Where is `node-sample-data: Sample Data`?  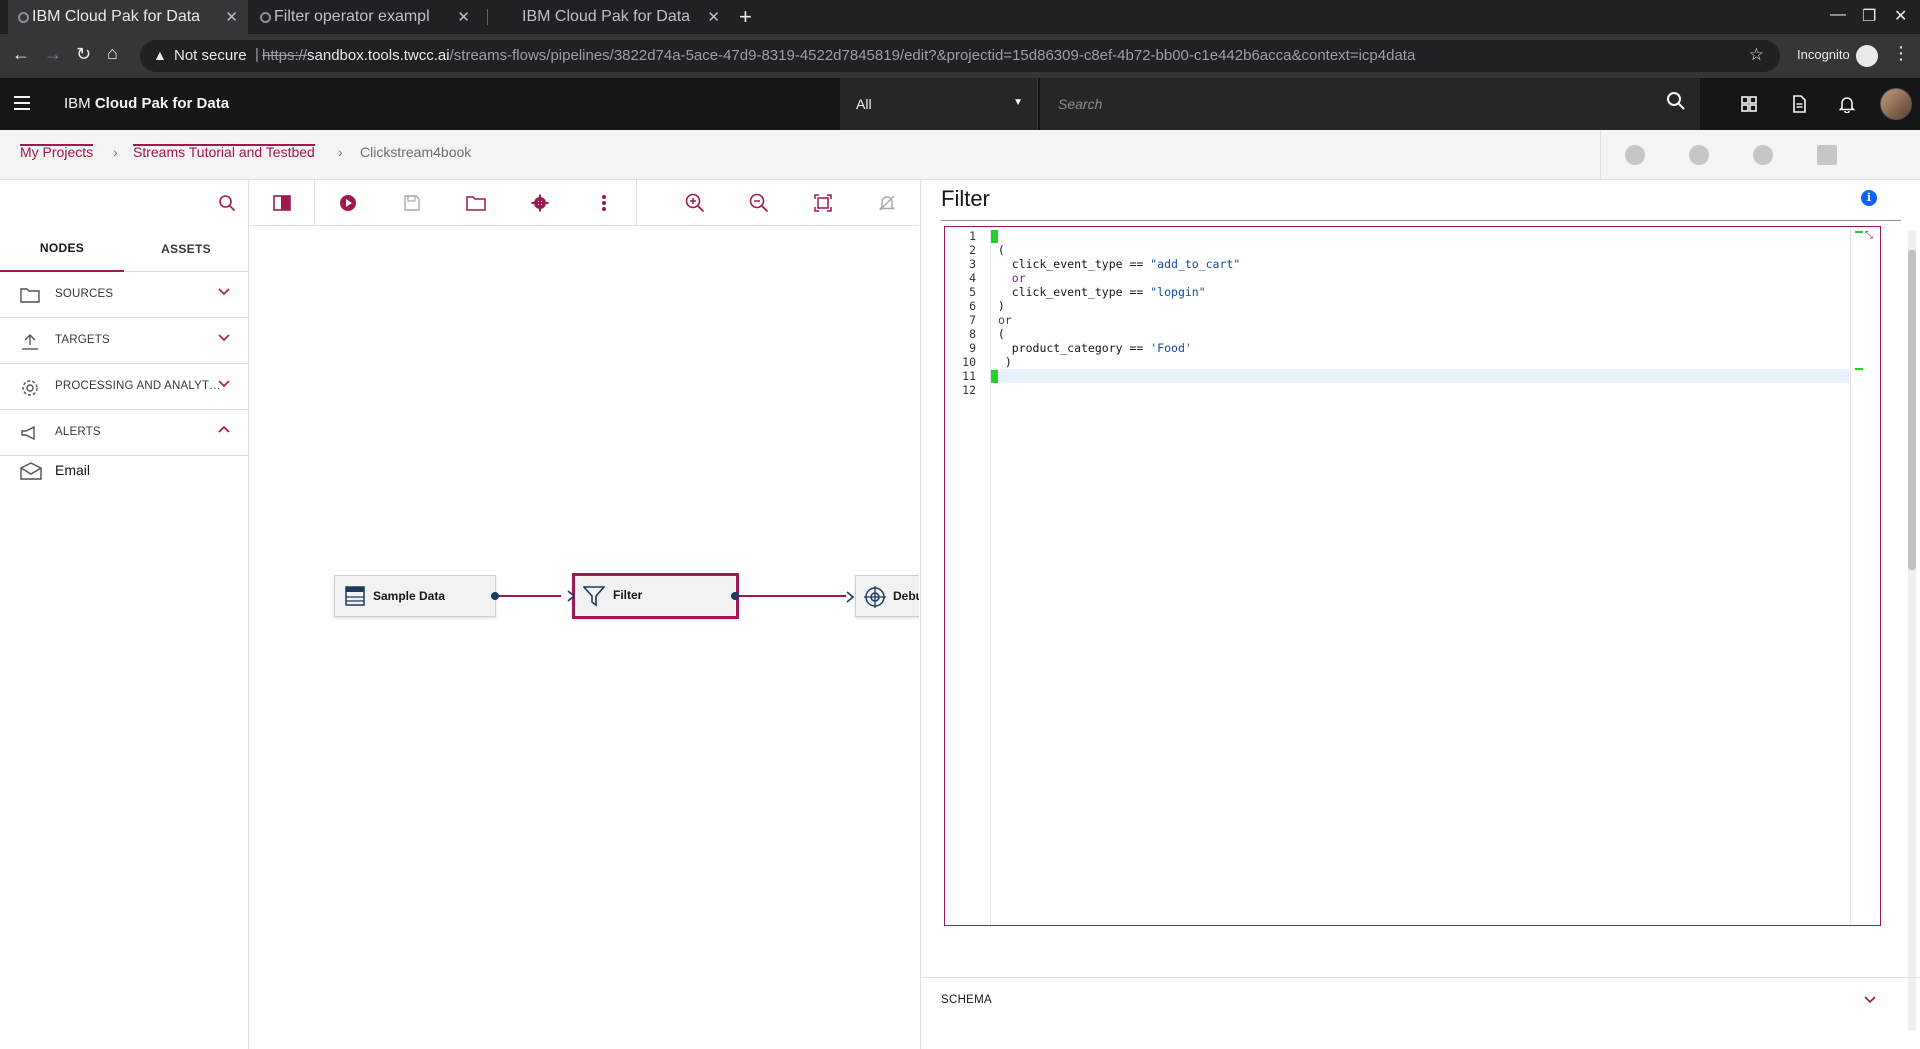
node-sample-data: Sample Data is located at coordinates (415, 596).